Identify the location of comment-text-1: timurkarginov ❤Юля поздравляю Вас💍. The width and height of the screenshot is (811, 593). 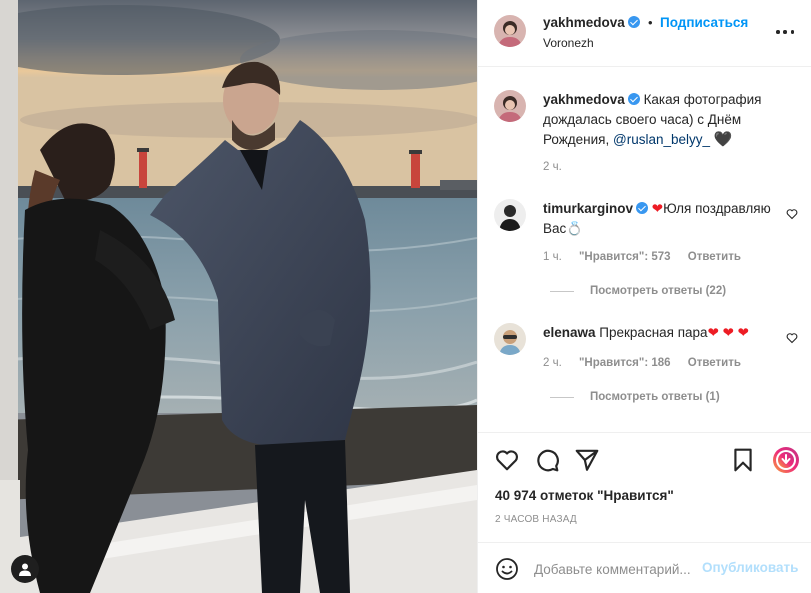
(658, 219).